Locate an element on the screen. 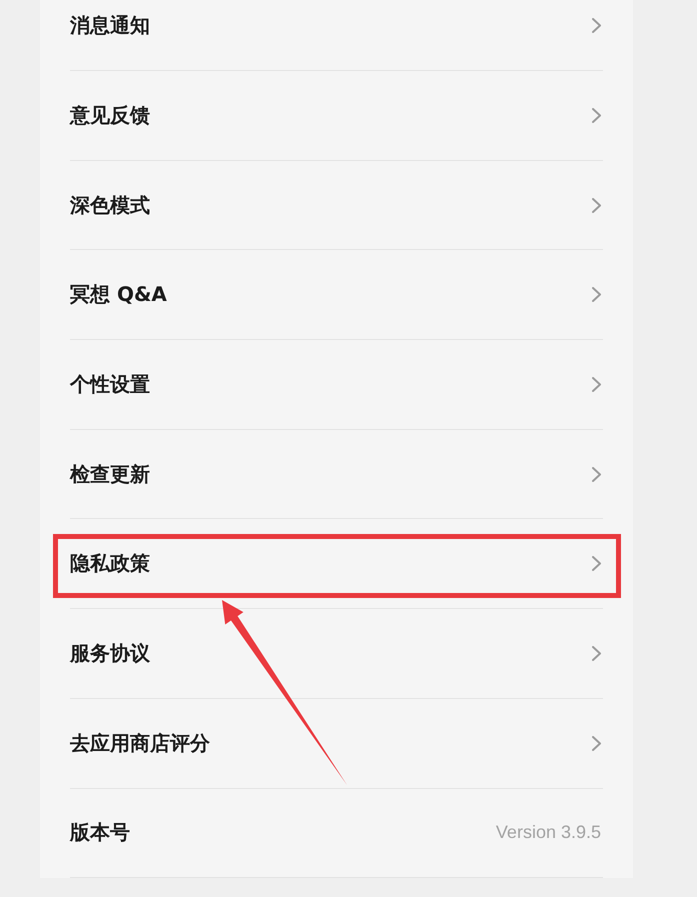 This screenshot has height=897, width=697. settings-item: 消息通知 is located at coordinates (336, 35).